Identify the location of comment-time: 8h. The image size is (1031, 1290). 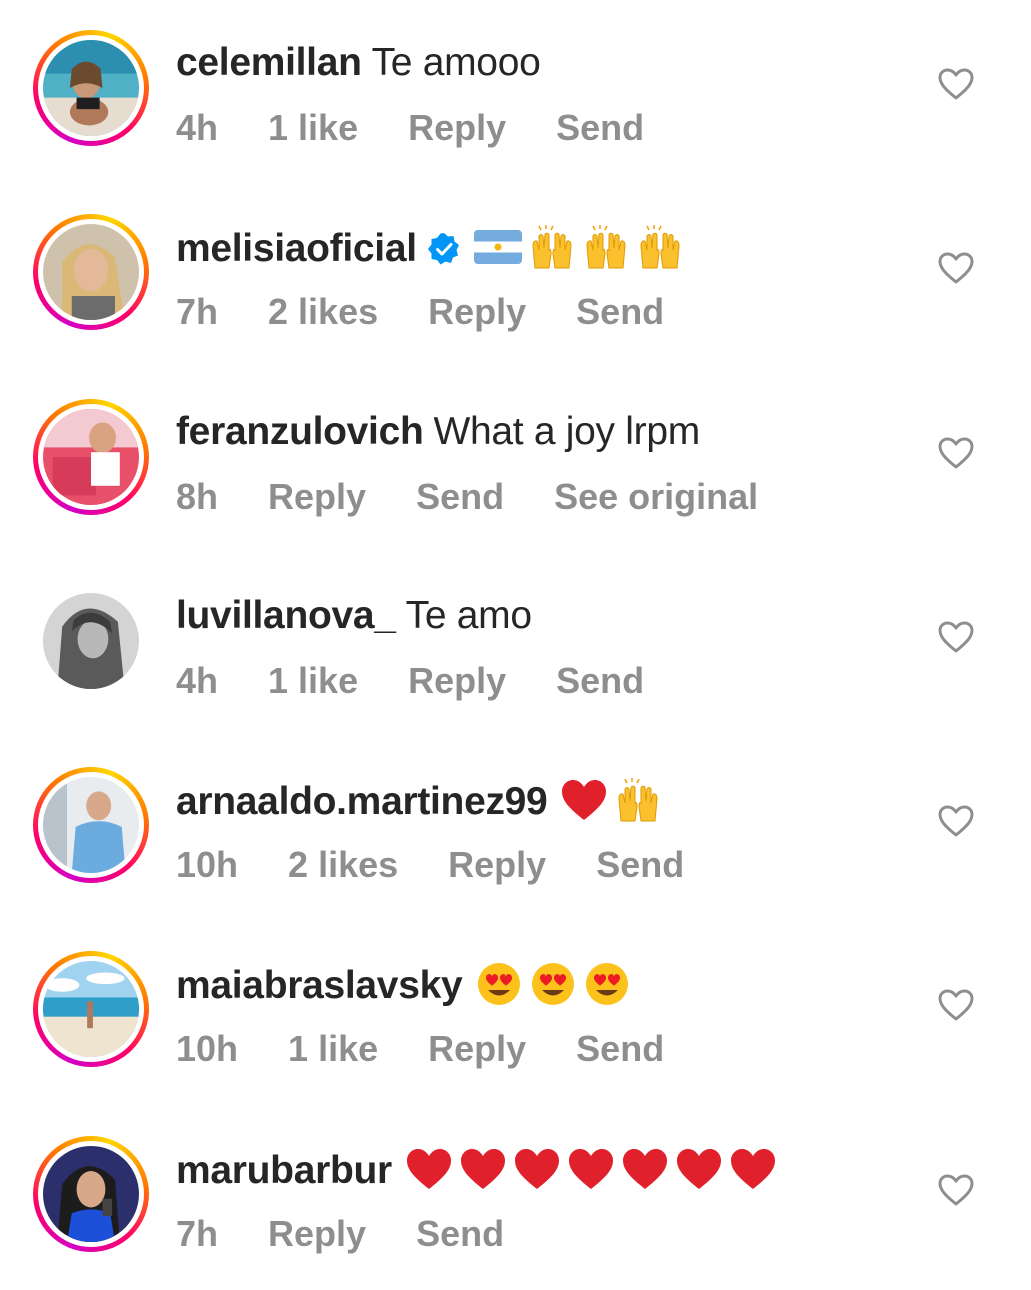
(197, 496).